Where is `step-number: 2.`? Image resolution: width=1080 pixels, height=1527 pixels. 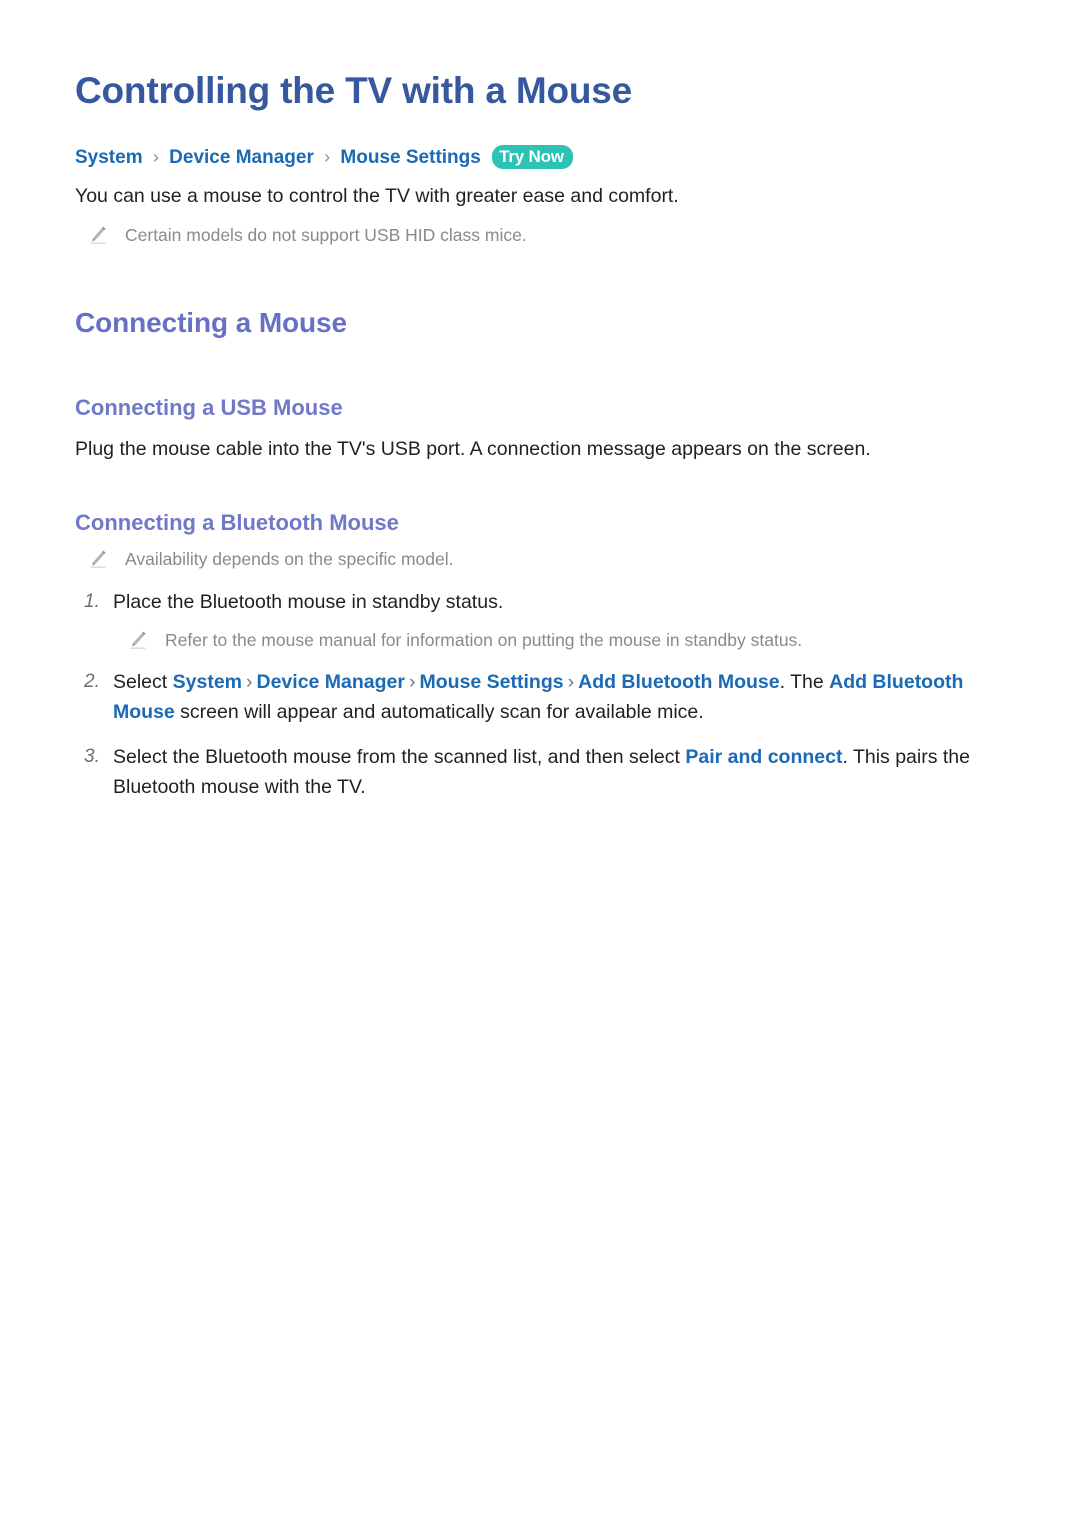
step-number: 2. is located at coordinates (92, 682).